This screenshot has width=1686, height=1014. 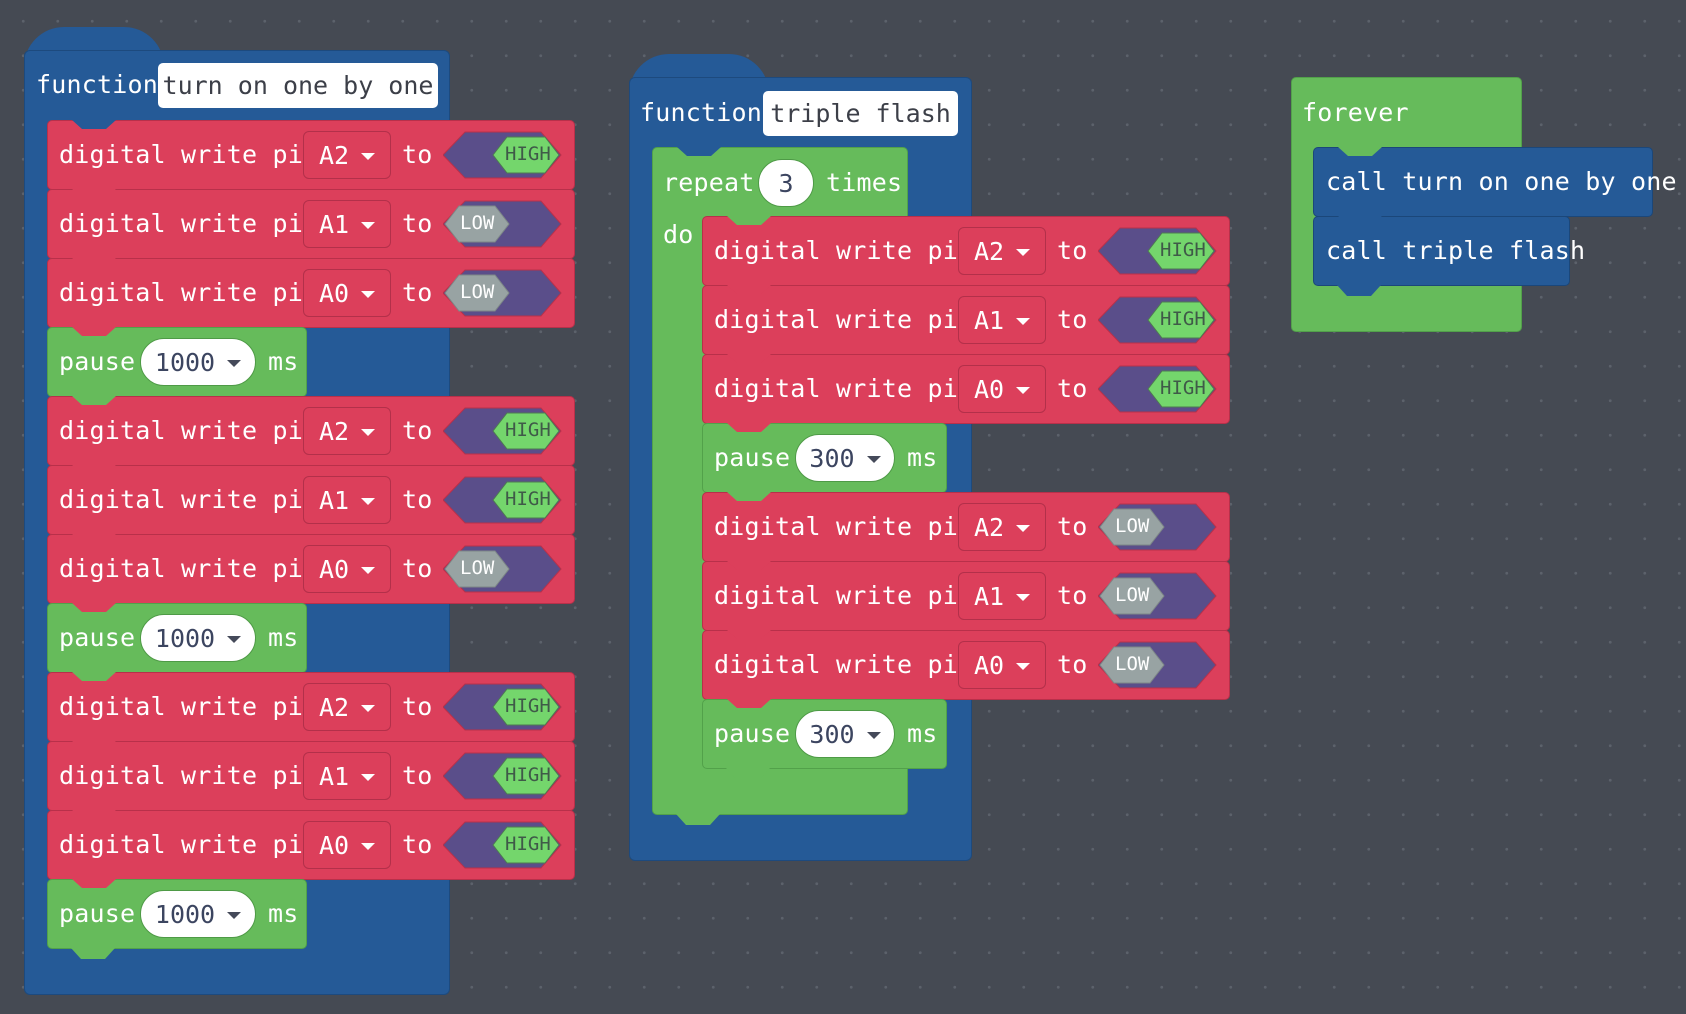 What do you see at coordinates (334, 845) in the screenshot?
I see `pin-value: A0` at bounding box center [334, 845].